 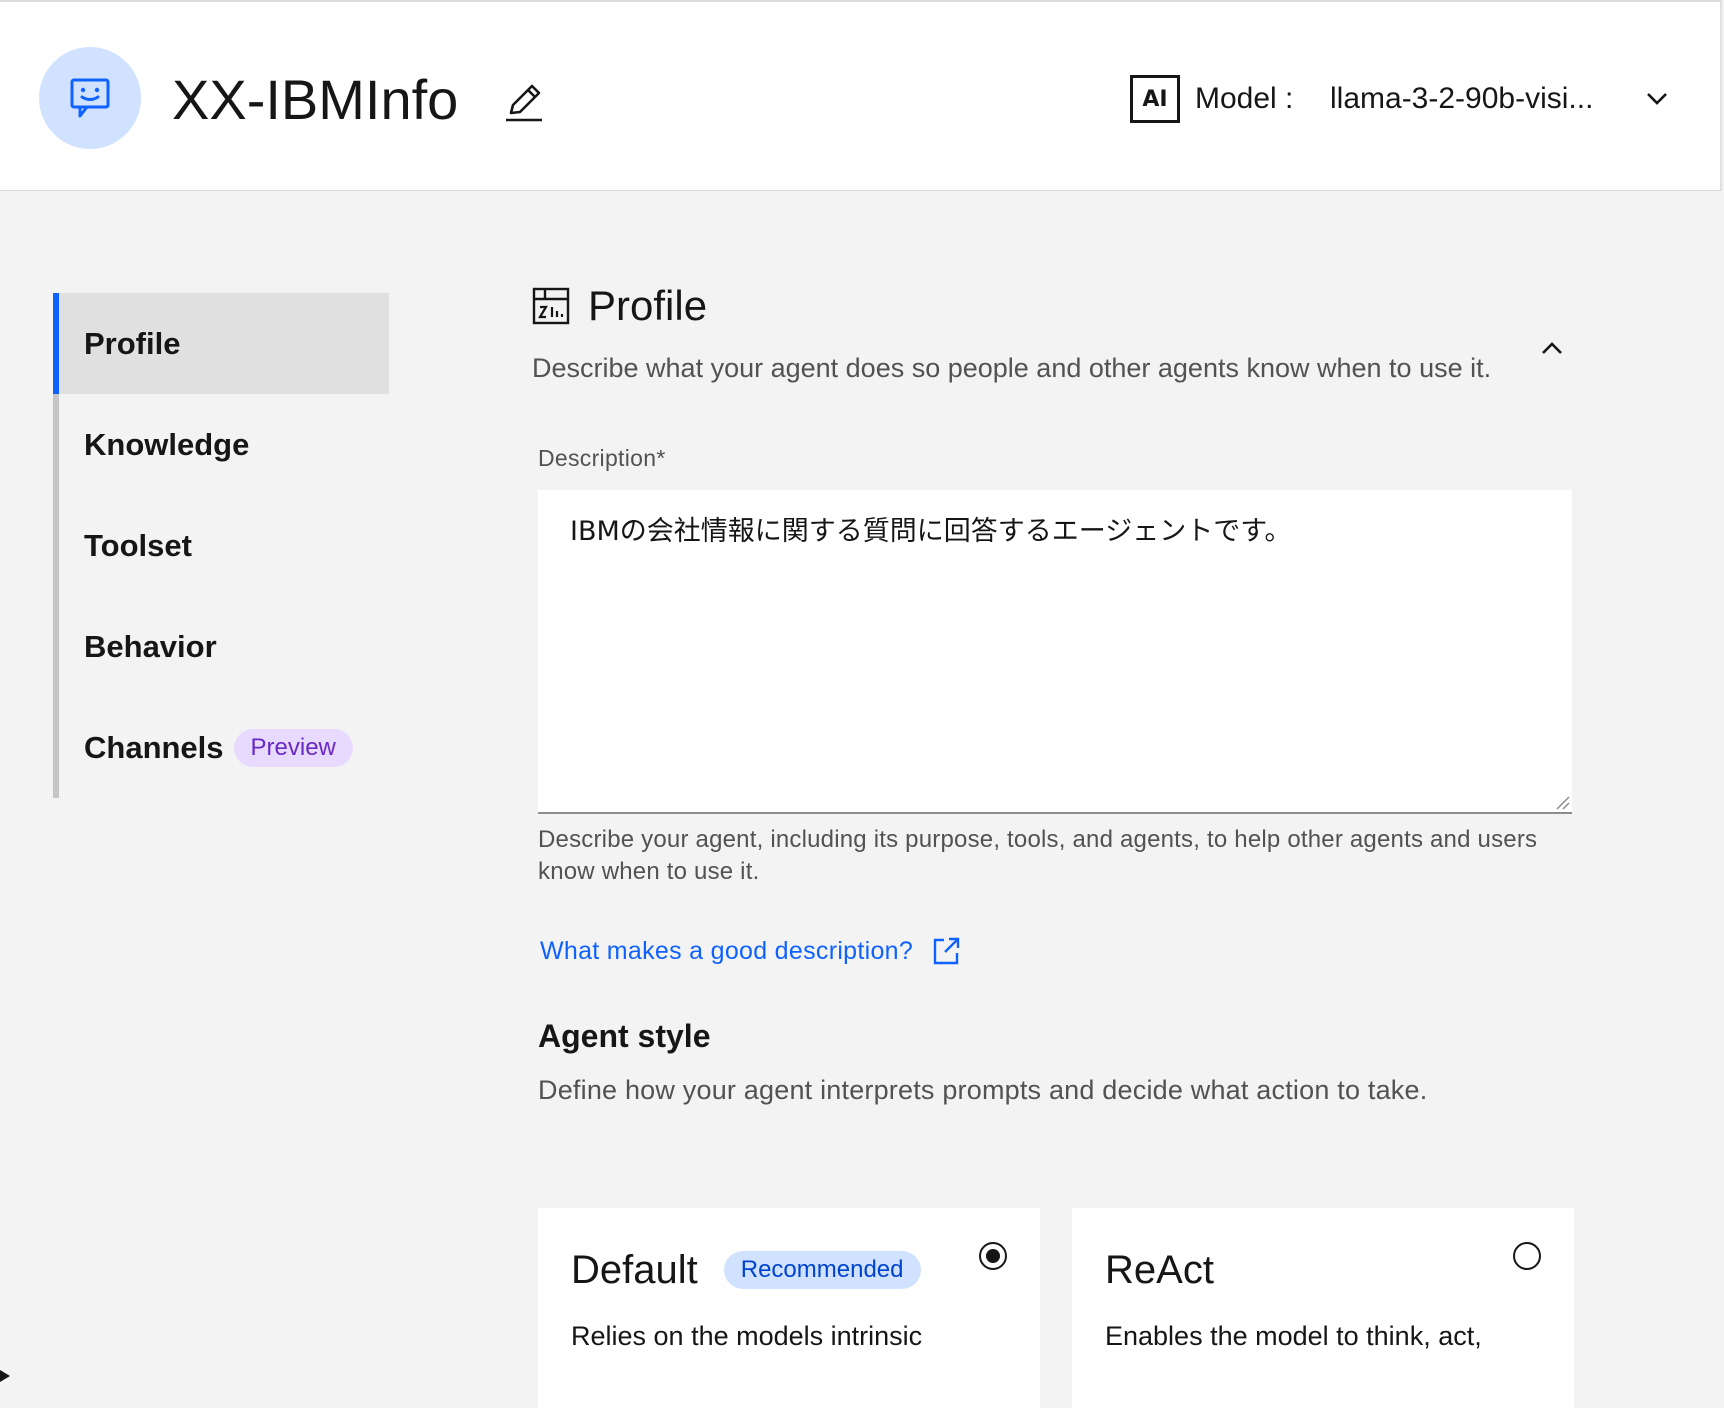 What do you see at coordinates (1052, 306) in the screenshot?
I see `section-header: Profile` at bounding box center [1052, 306].